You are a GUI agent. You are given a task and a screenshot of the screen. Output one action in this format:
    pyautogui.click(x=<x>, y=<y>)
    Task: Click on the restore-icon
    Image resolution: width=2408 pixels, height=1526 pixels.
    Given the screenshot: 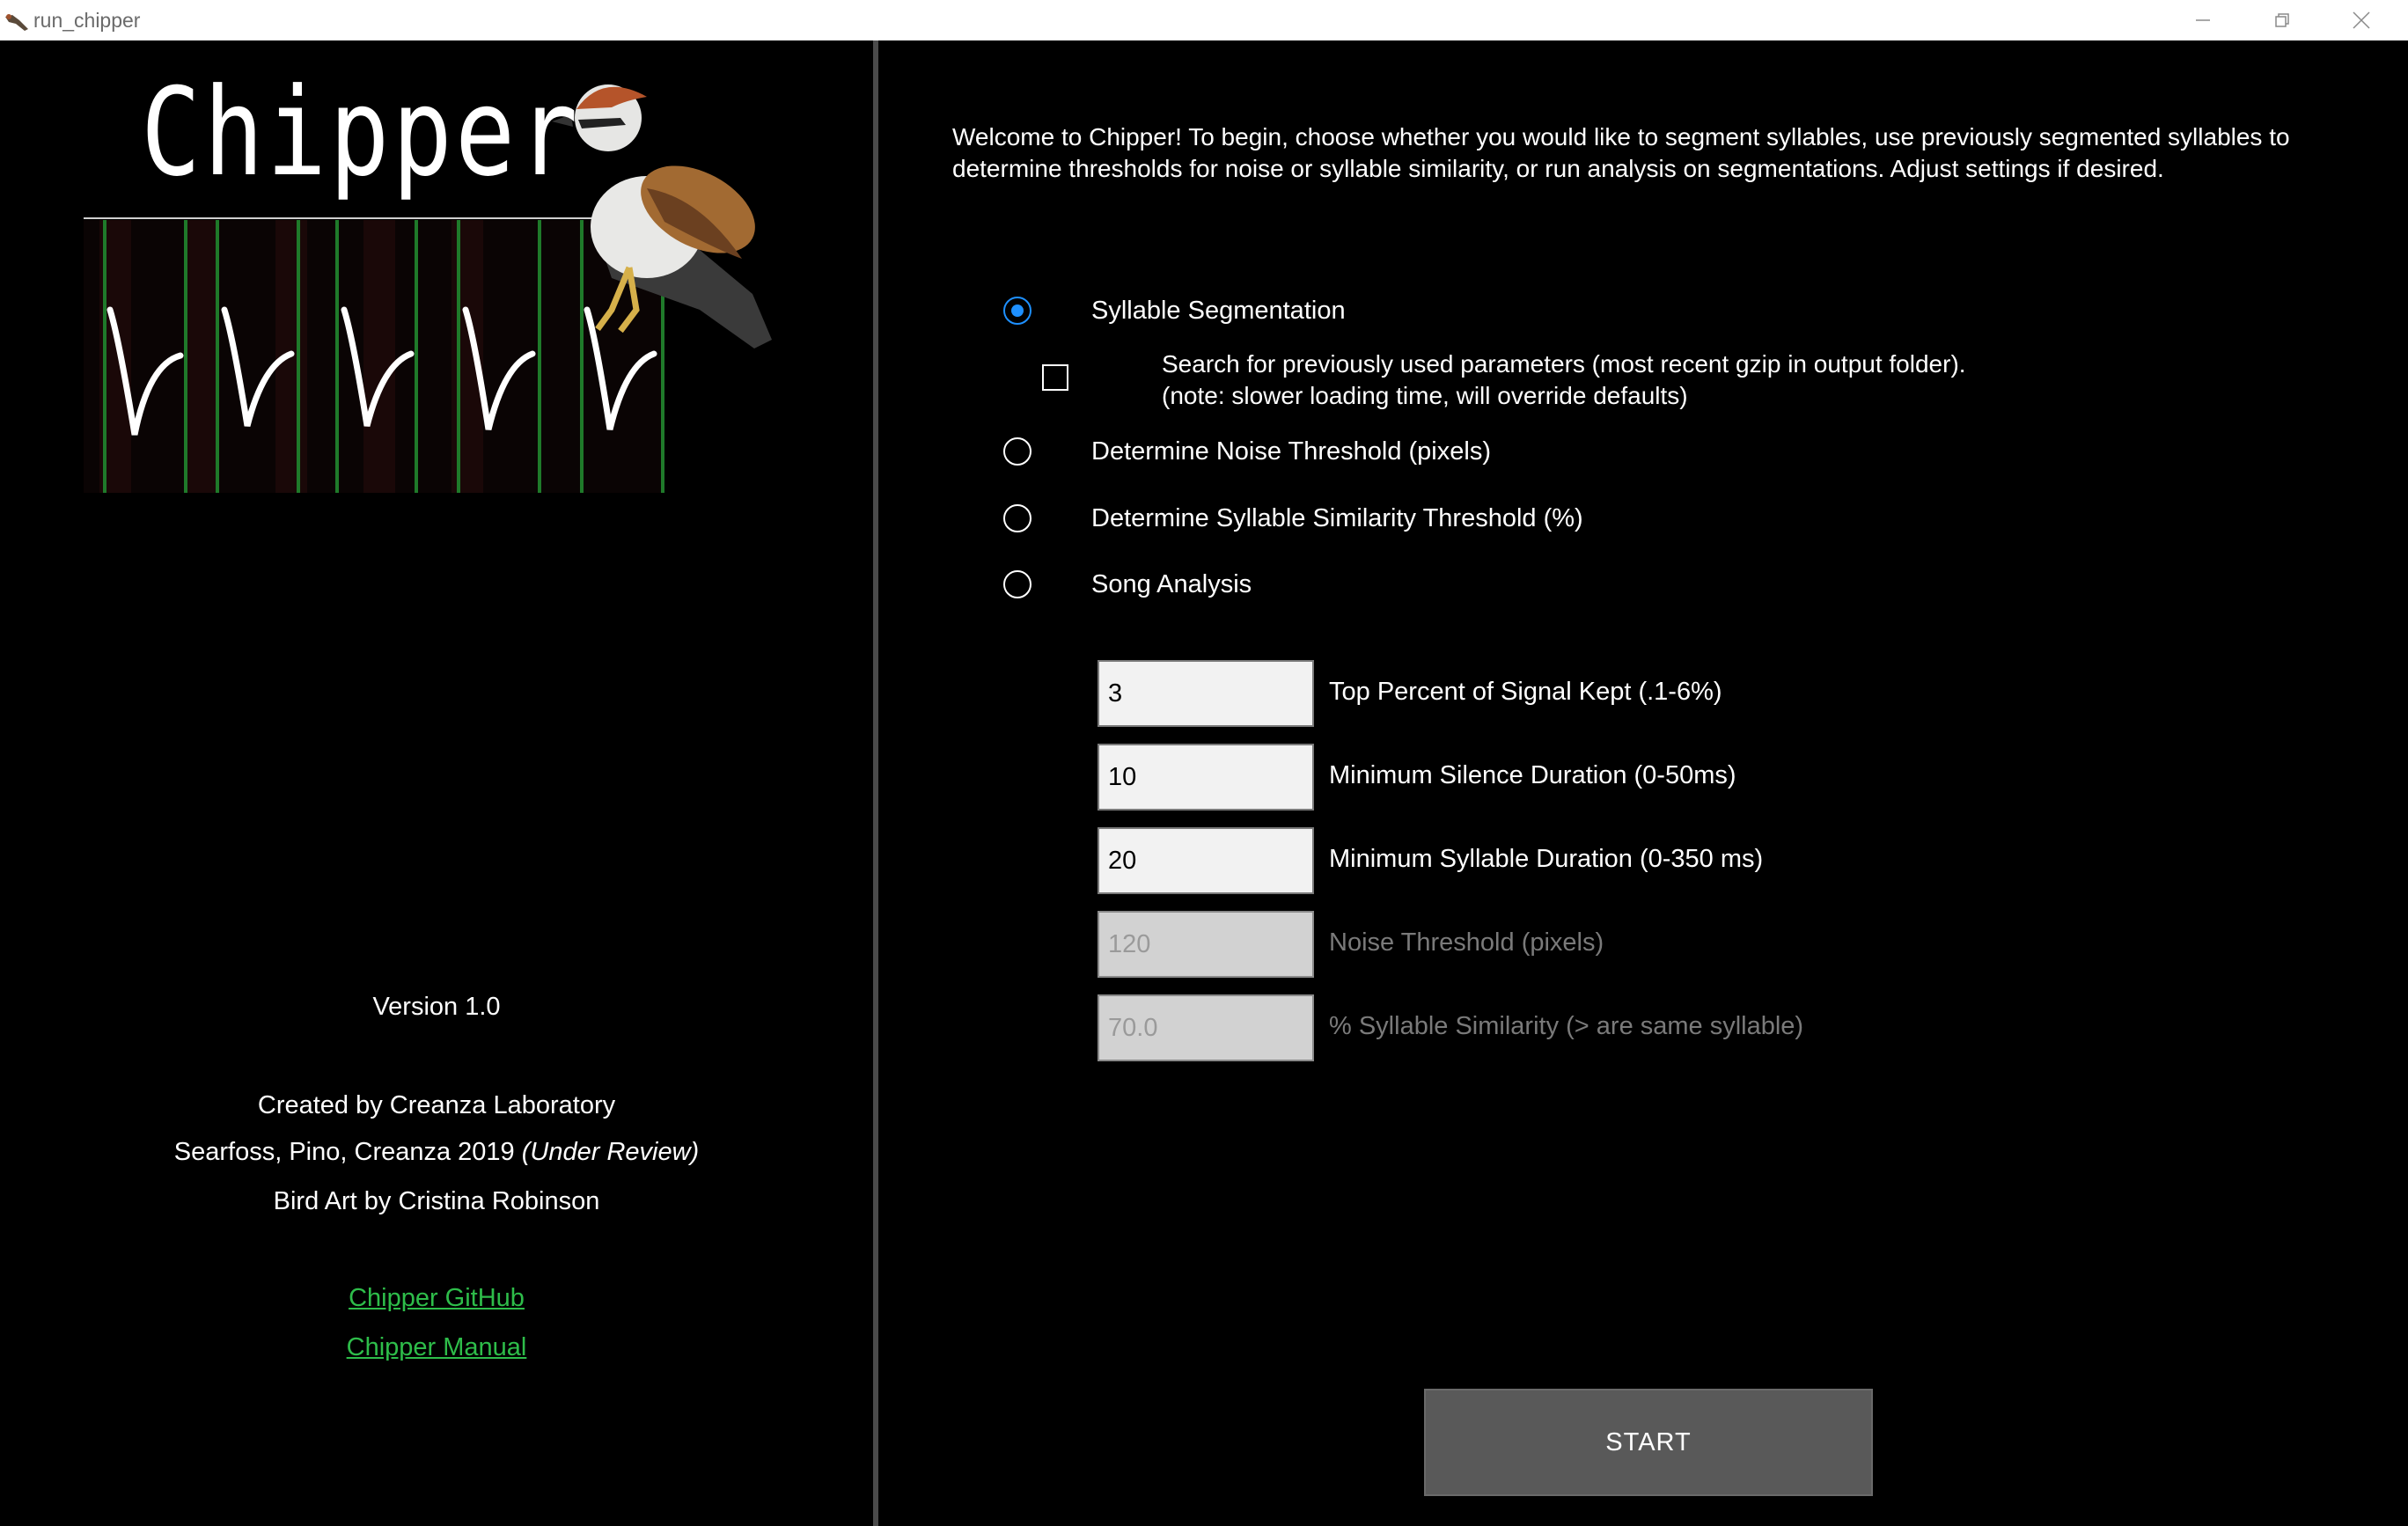 What is the action you would take?
    pyautogui.click(x=2282, y=20)
    